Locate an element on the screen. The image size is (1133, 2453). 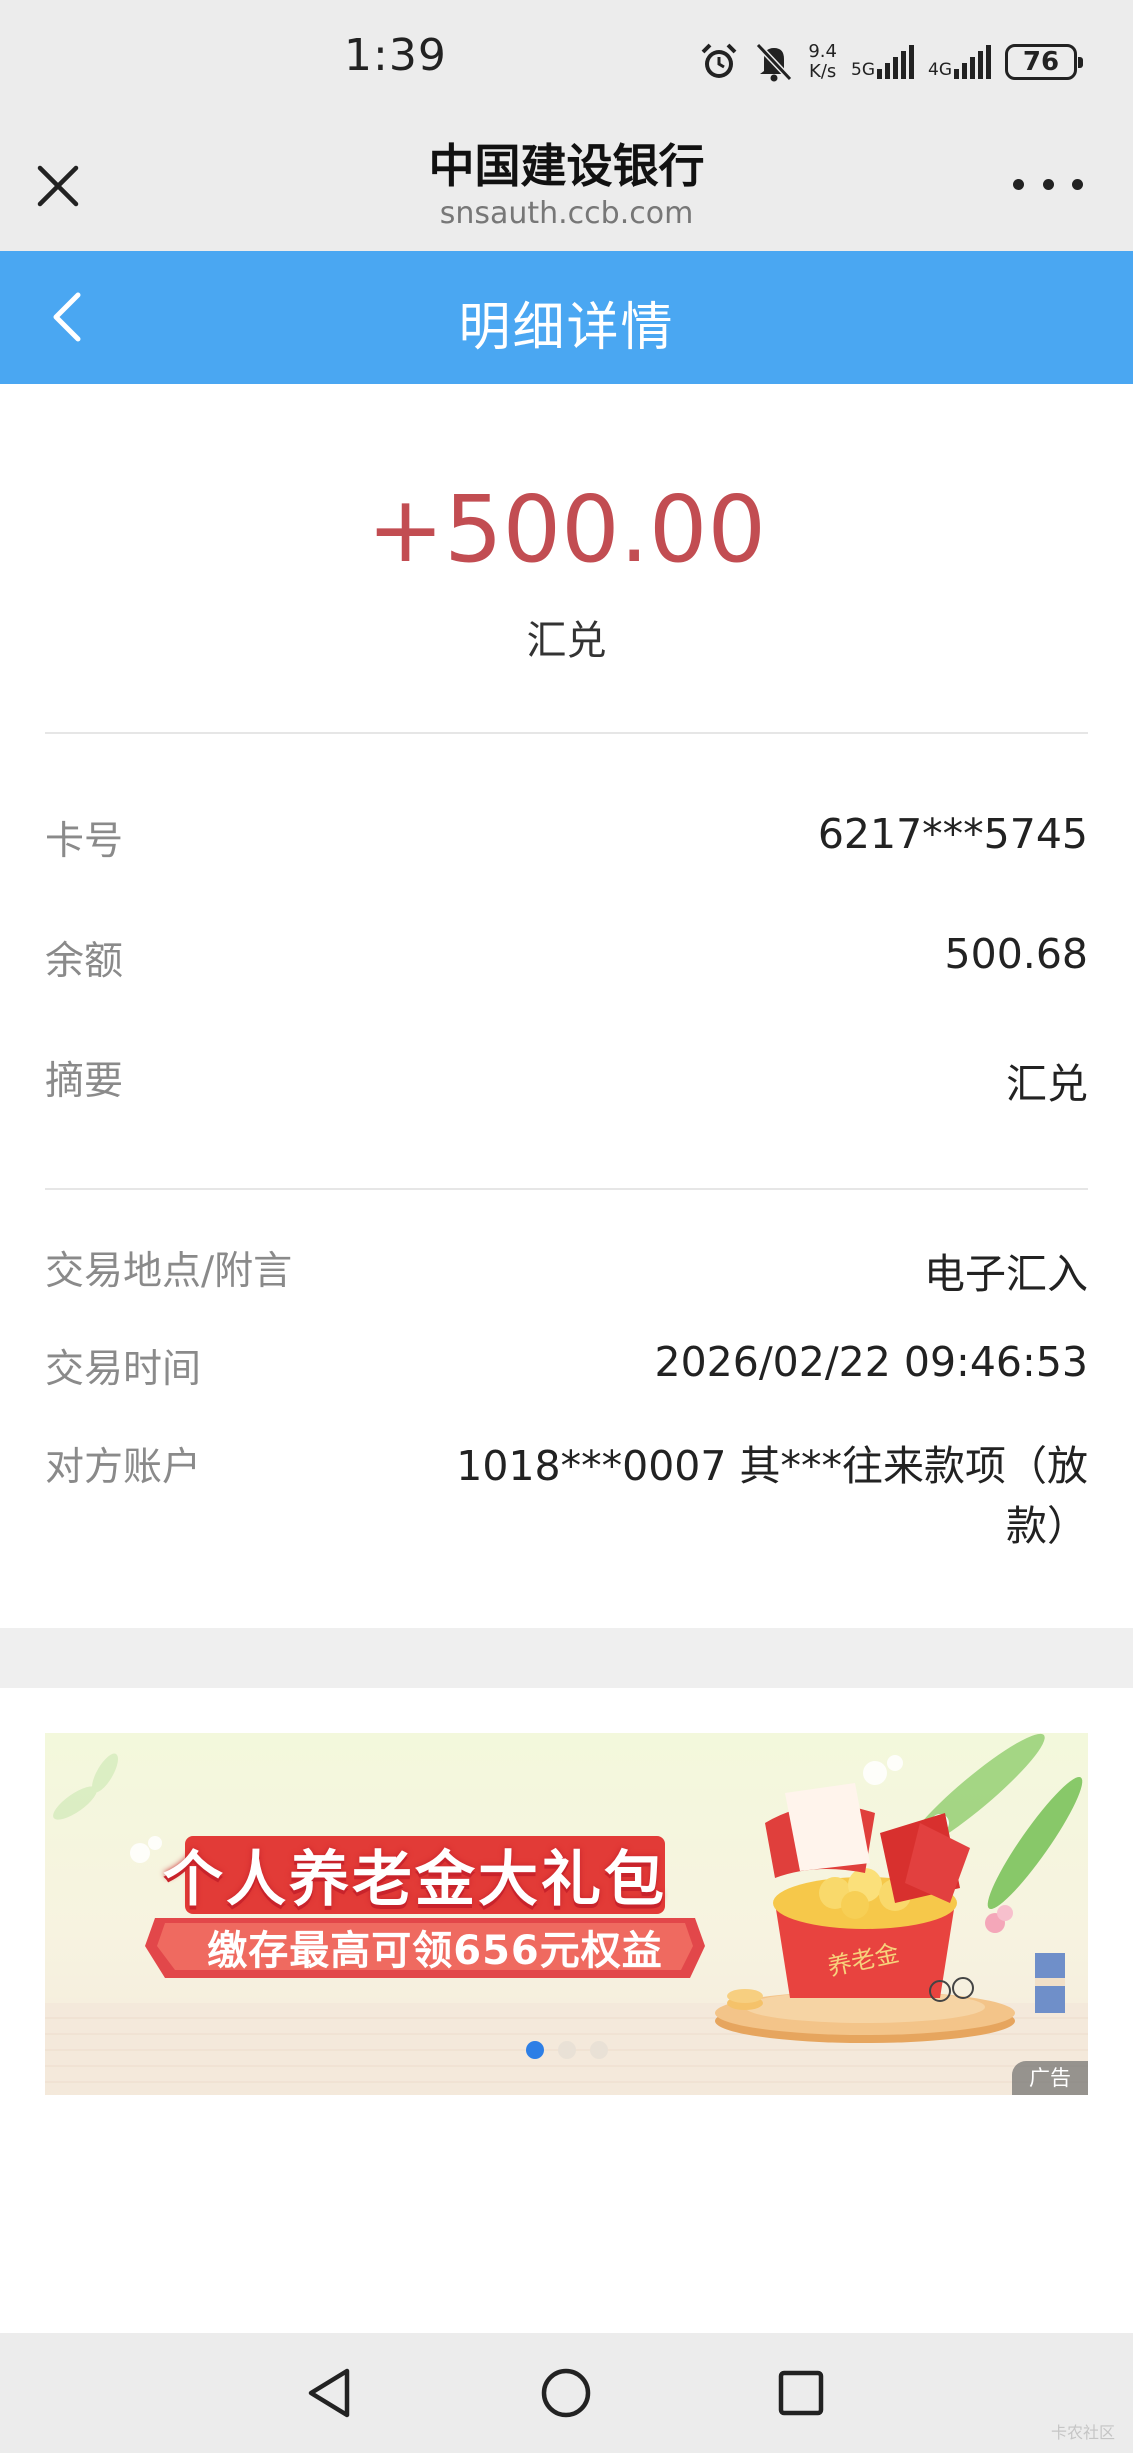
sim2-label: 4G is located at coordinates (940, 70).